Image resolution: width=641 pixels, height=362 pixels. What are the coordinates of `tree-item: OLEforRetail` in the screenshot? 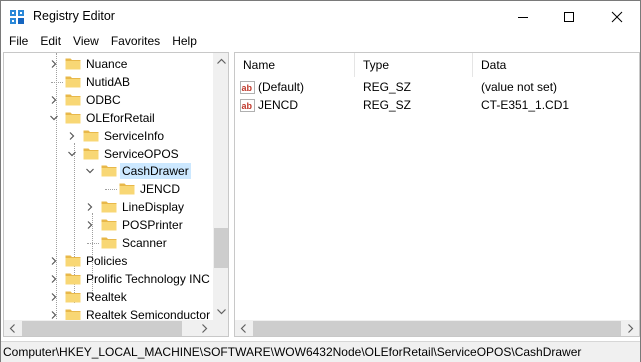 It's located at (108, 118).